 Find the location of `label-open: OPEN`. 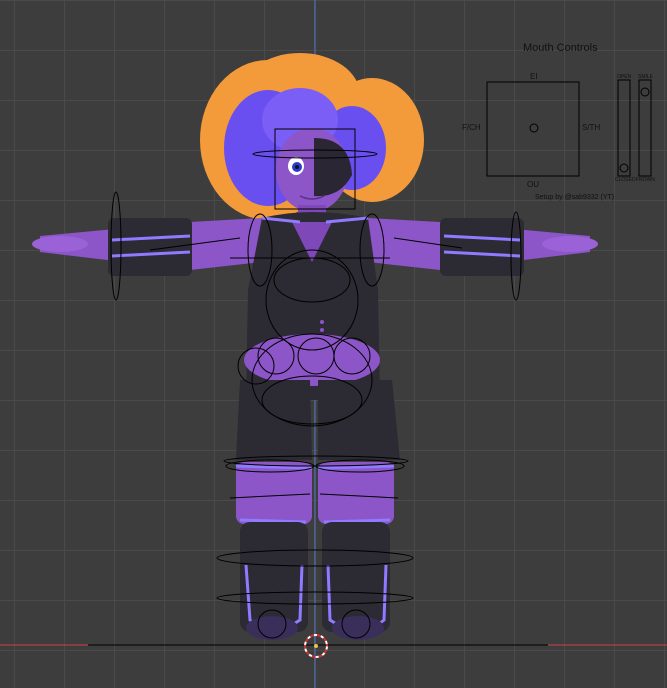

label-open: OPEN is located at coordinates (624, 77).